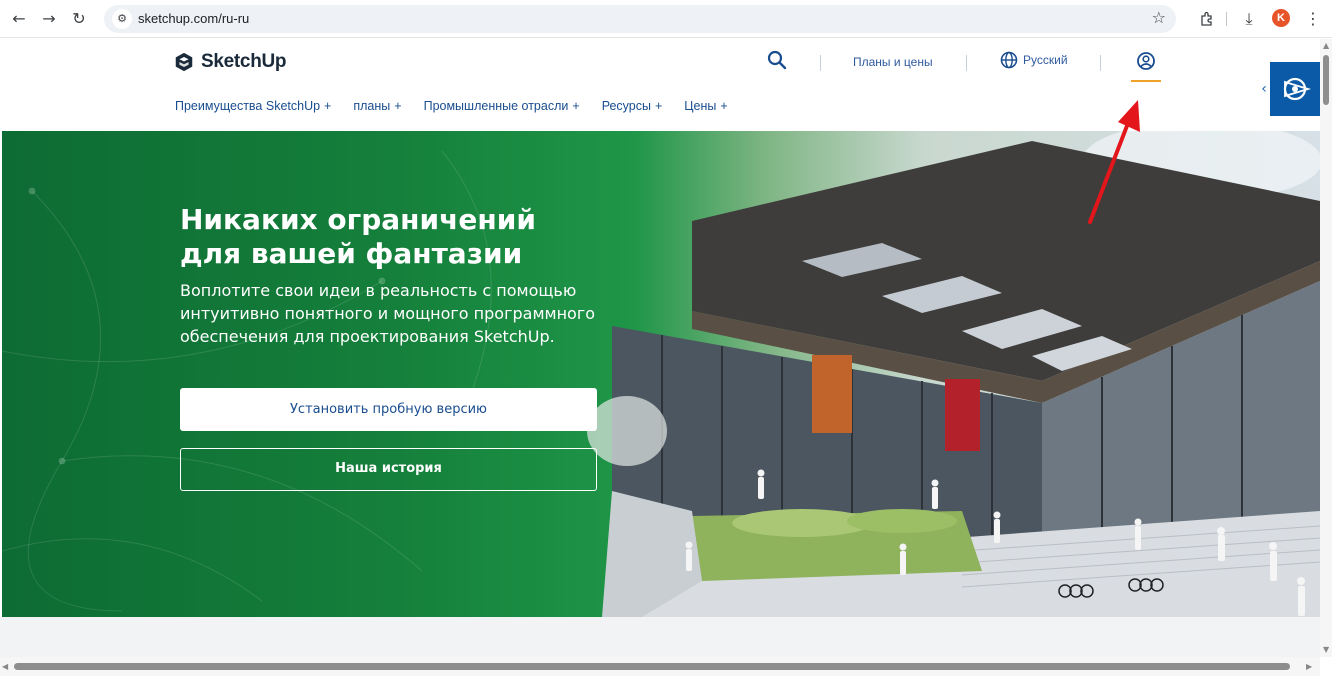  I want to click on bookmark-star-icon: ☆, so click(1159, 17).